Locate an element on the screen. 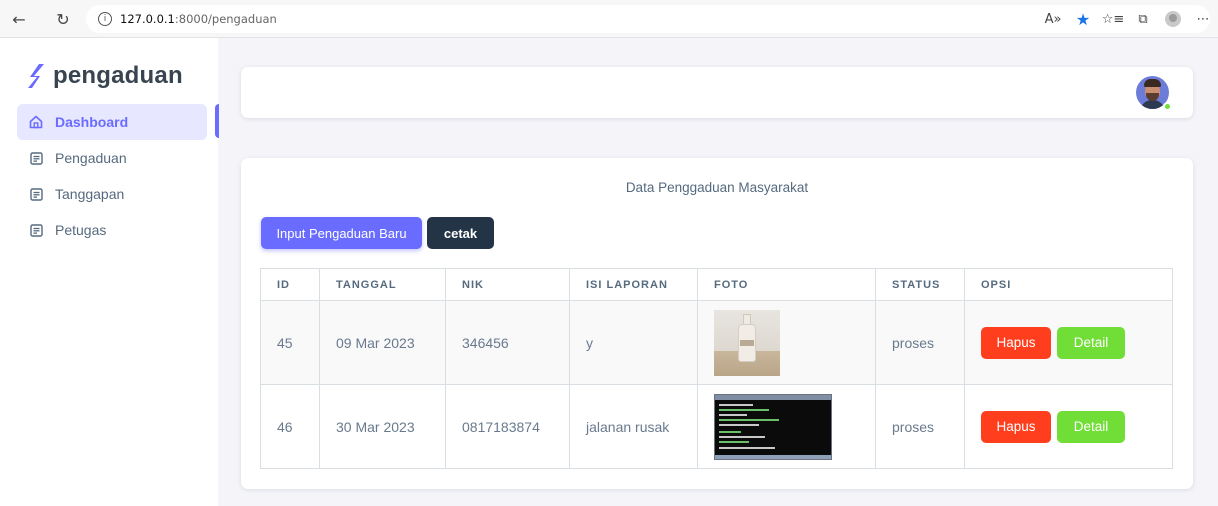 Image resolution: width=1218 pixels, height=506 pixels. brand: pengaduan is located at coordinates (105, 76).